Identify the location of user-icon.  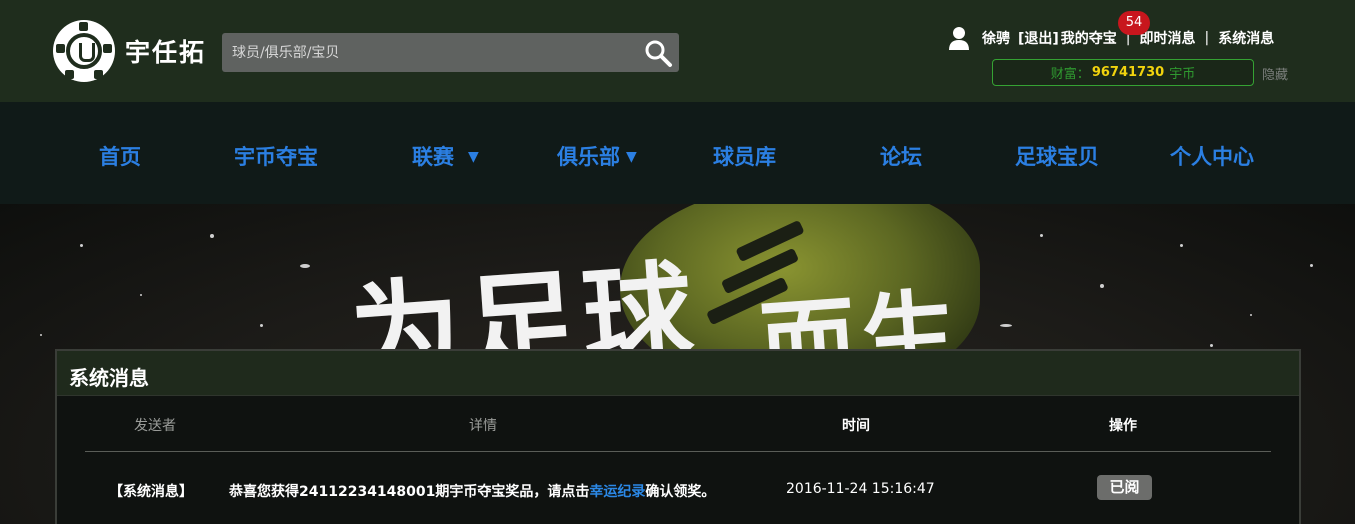
(959, 38).